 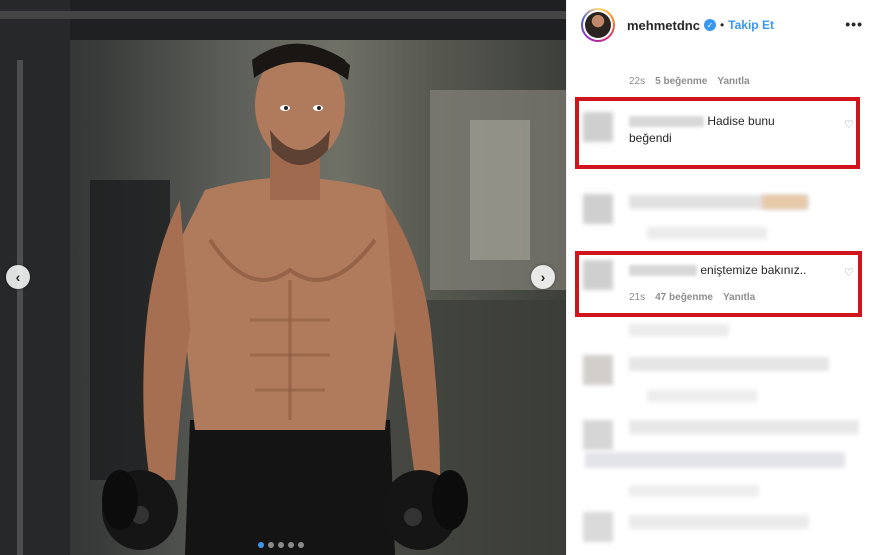 What do you see at coordinates (543, 277) in the screenshot?
I see `next-image-arrow-icon: ›` at bounding box center [543, 277].